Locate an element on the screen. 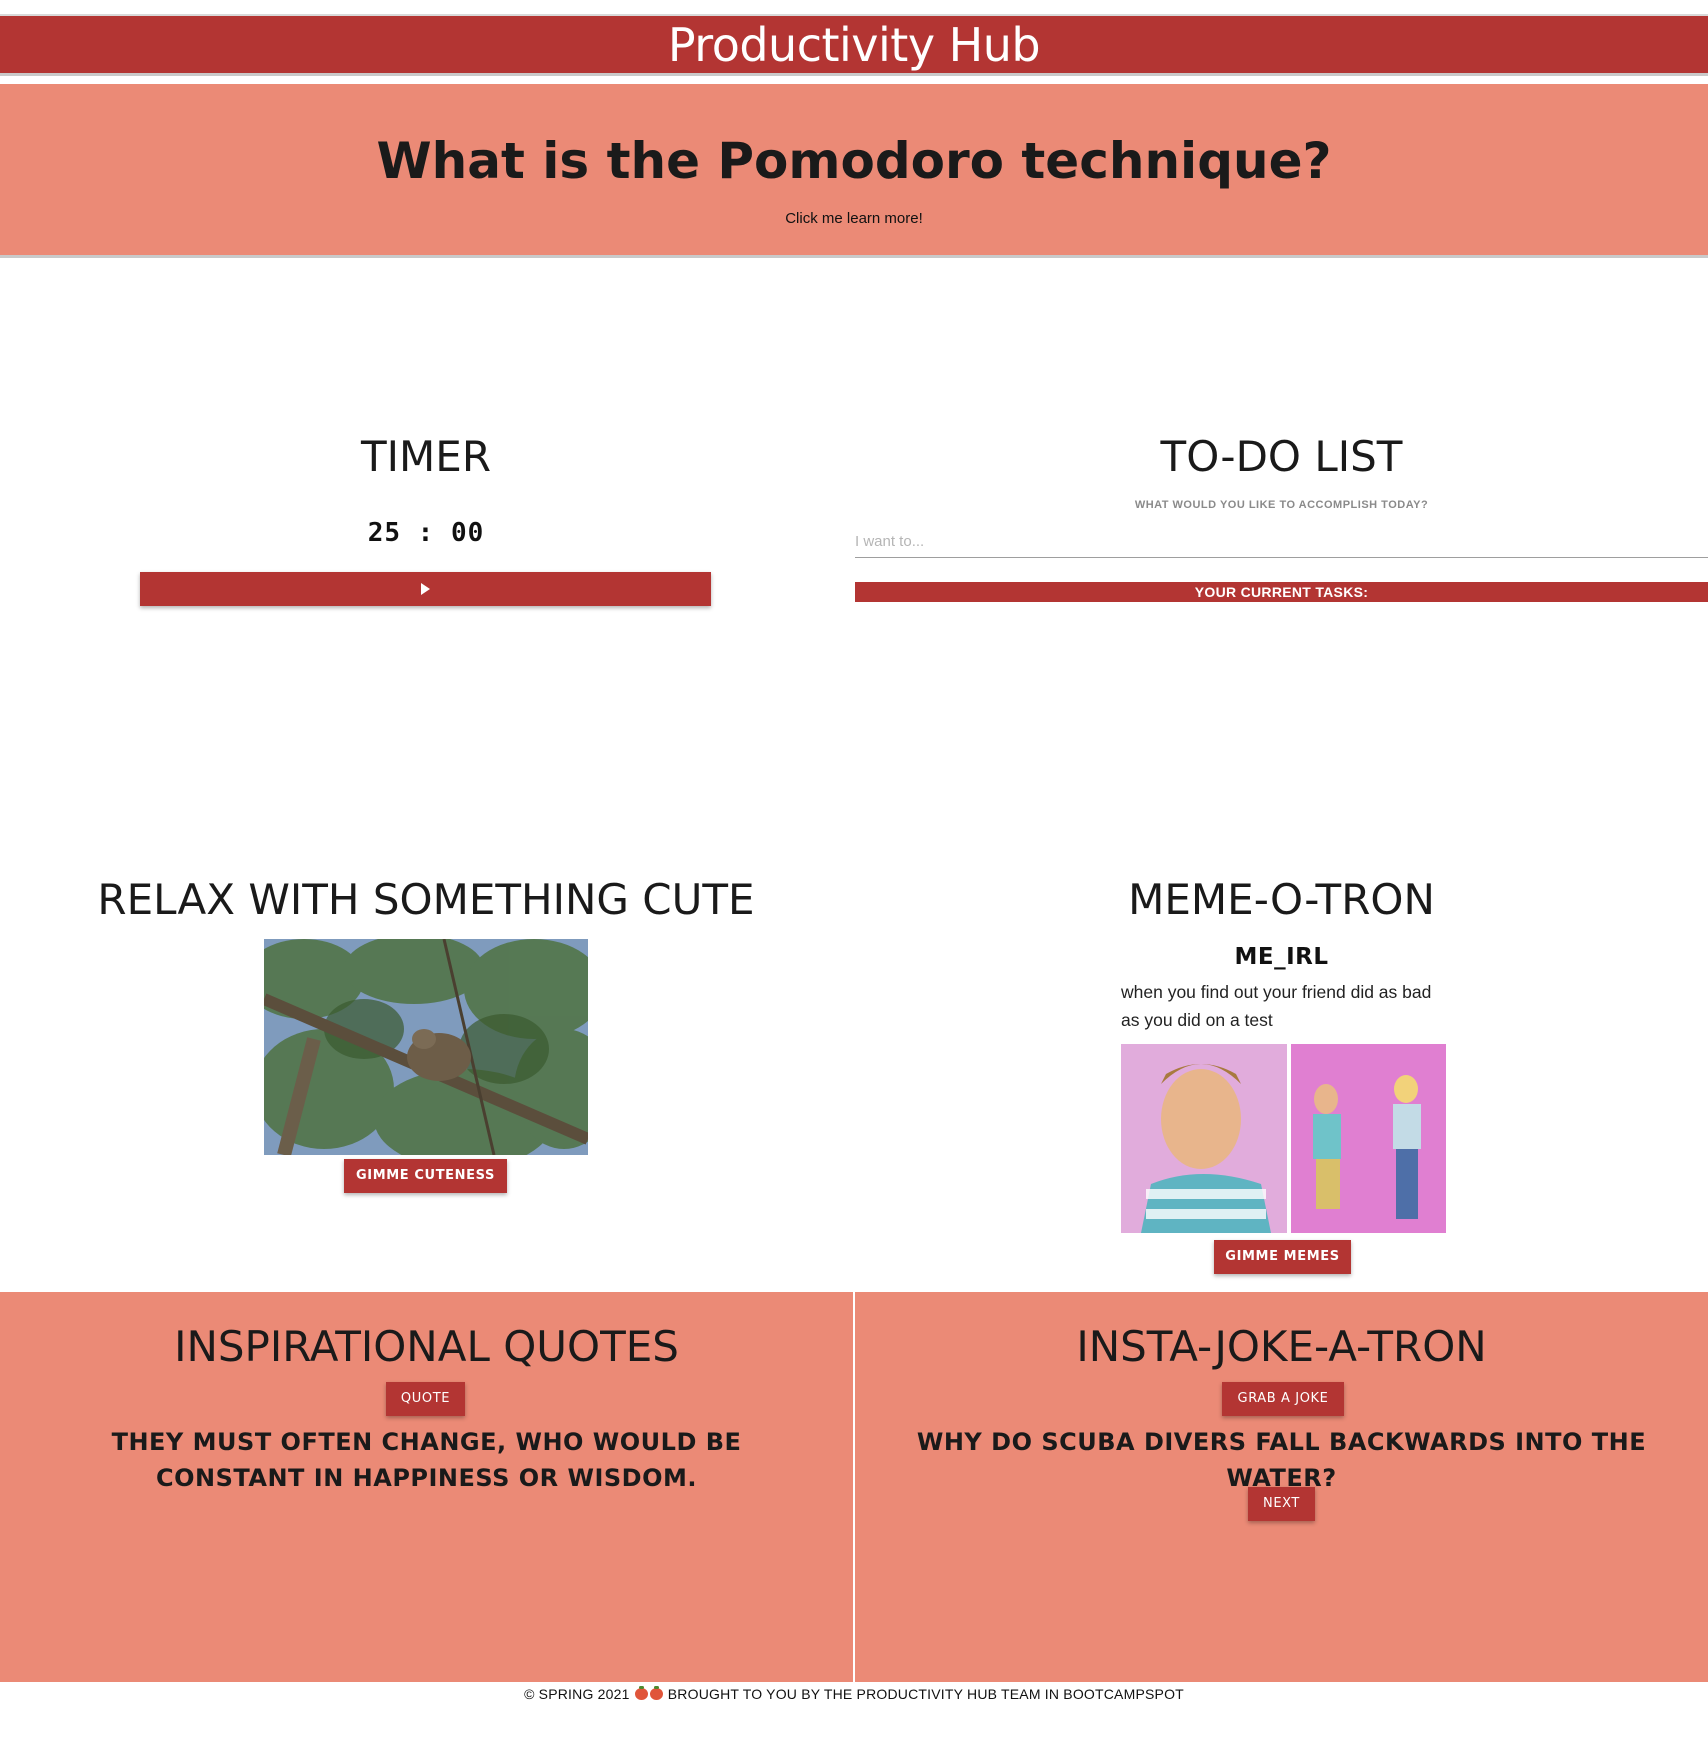 The image size is (1708, 1752). todo-subtitle: WHAT WOULD YOU LIKE TO ACCOMPLISH TODAY? is located at coordinates (1281, 505).